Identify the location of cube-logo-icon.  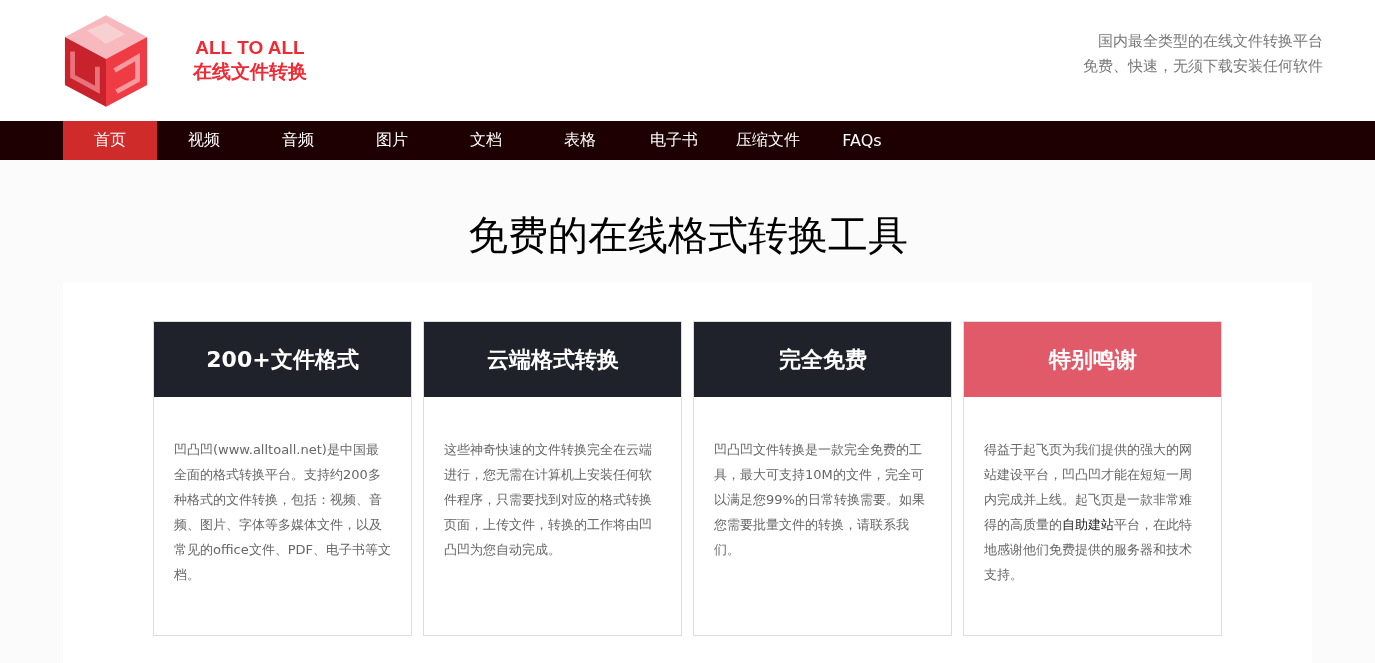
(106, 60).